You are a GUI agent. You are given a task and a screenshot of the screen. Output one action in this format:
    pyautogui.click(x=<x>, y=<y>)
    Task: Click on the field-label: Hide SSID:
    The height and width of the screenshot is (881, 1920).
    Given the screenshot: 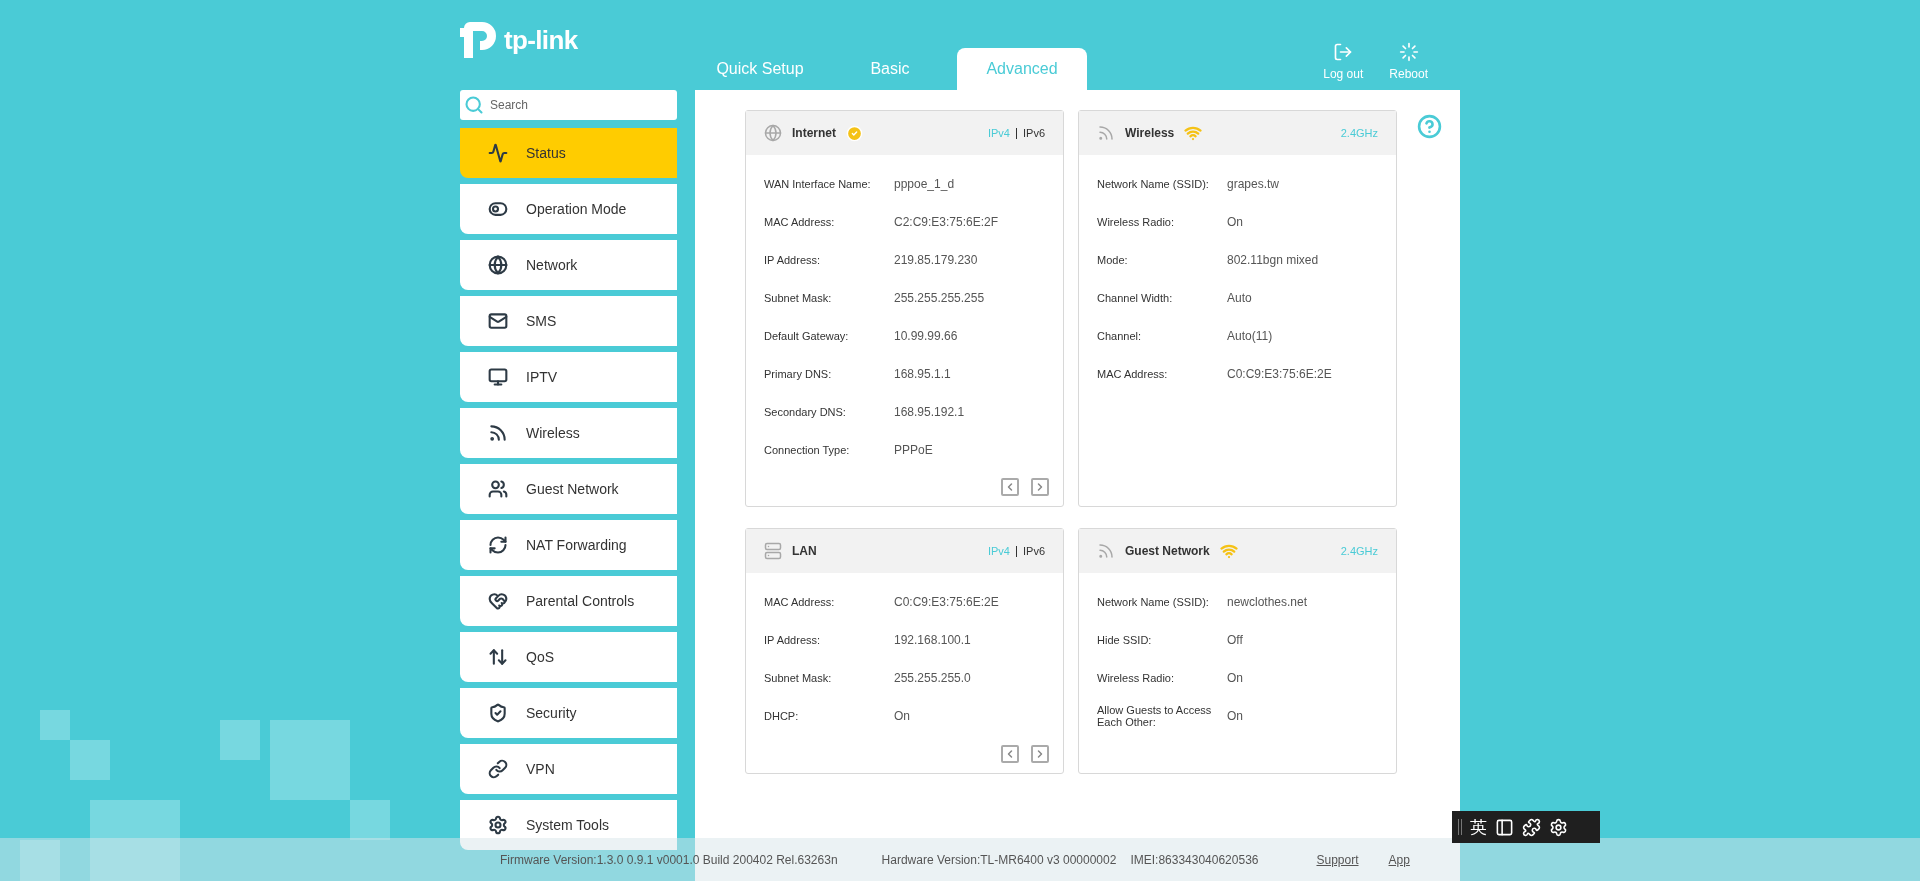 What is the action you would take?
    pyautogui.click(x=1125, y=640)
    